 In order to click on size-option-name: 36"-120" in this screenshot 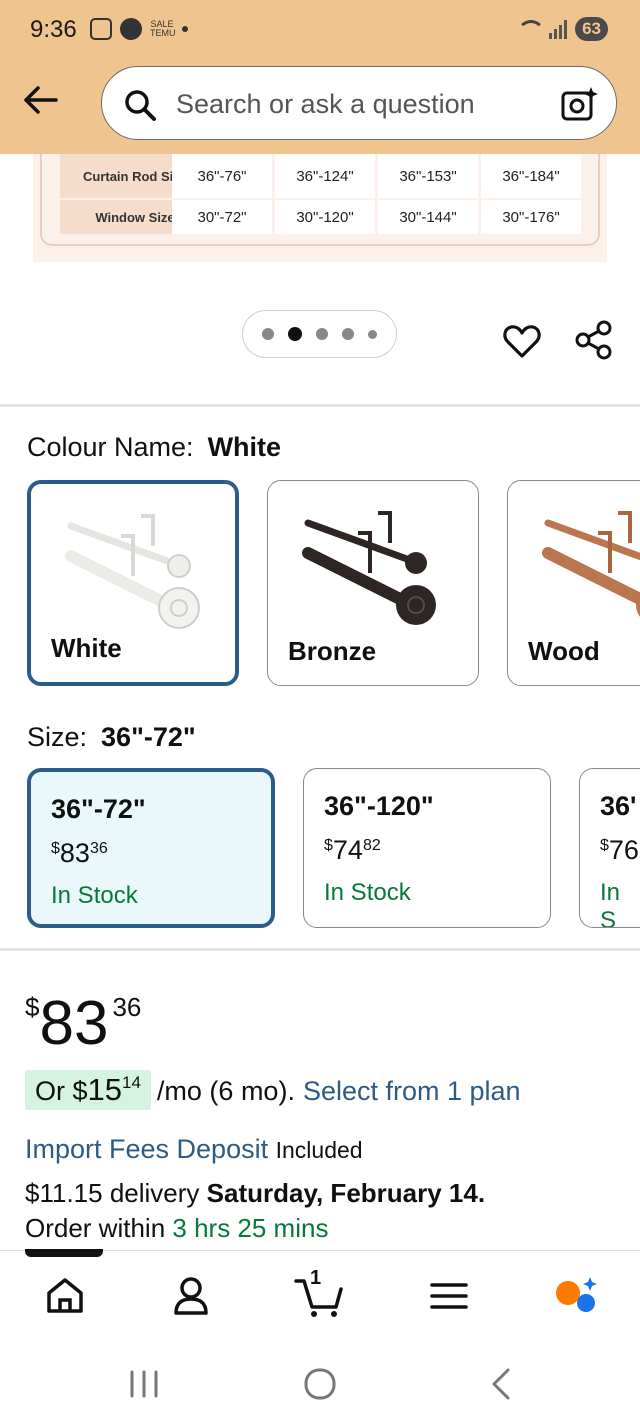, I will do `click(379, 806)`.